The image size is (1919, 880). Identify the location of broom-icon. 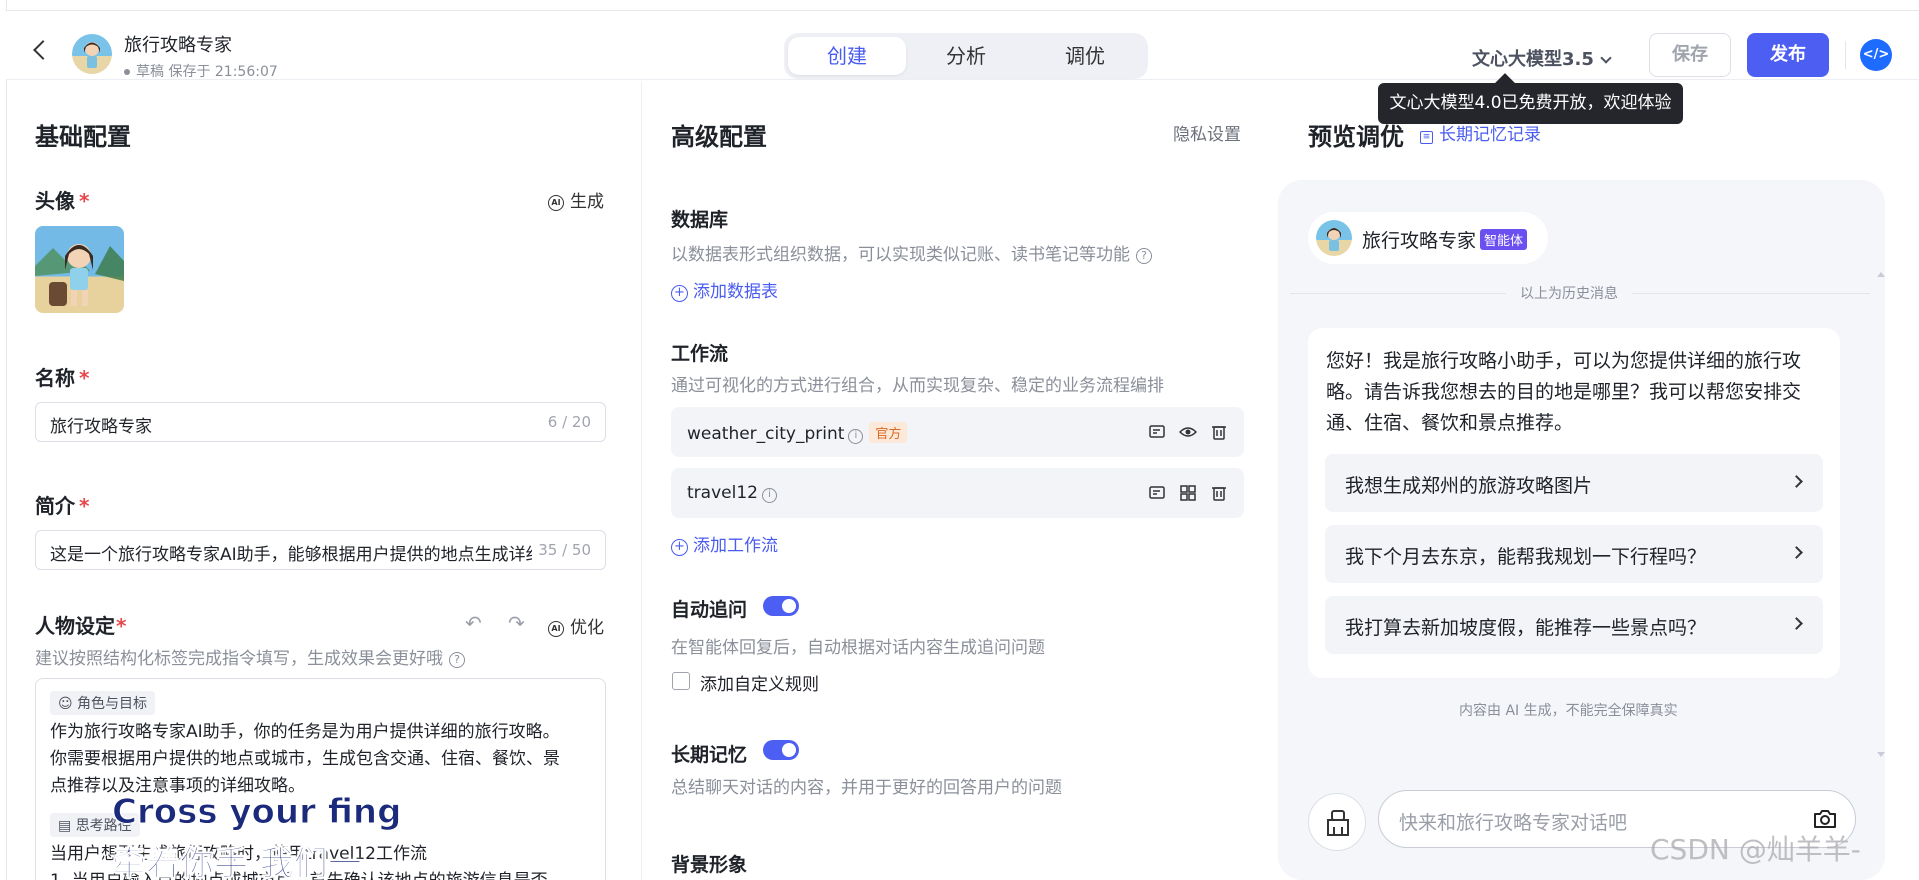
(1338, 823).